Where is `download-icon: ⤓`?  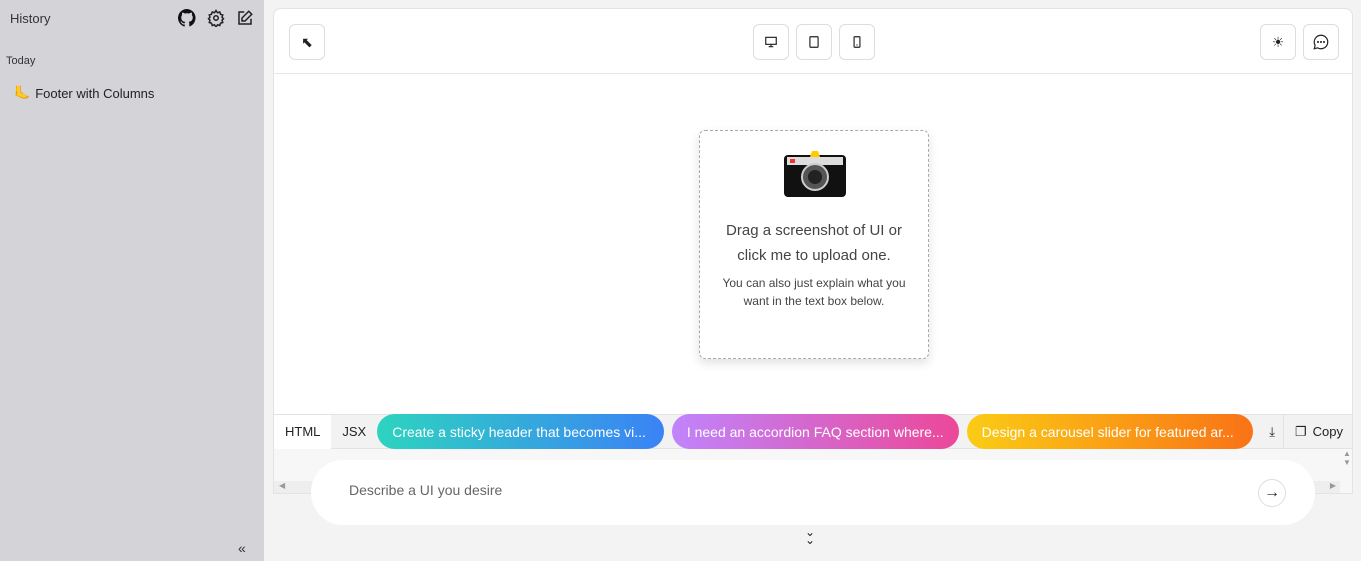
download-icon: ⤓ is located at coordinates (1272, 432).